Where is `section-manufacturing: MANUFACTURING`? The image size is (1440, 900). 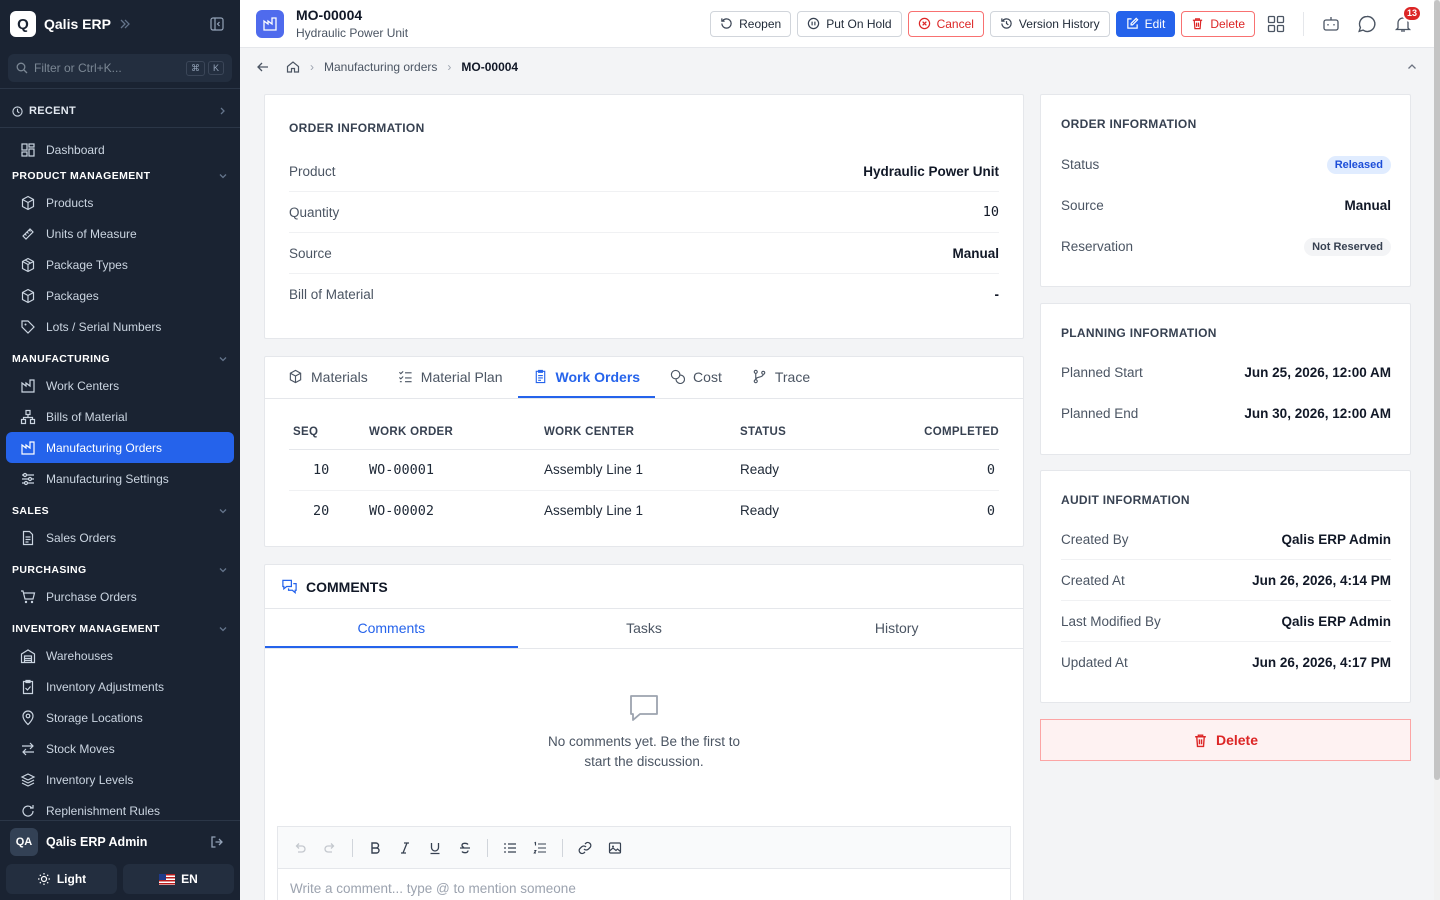 section-manufacturing: MANUFACTURING is located at coordinates (120, 359).